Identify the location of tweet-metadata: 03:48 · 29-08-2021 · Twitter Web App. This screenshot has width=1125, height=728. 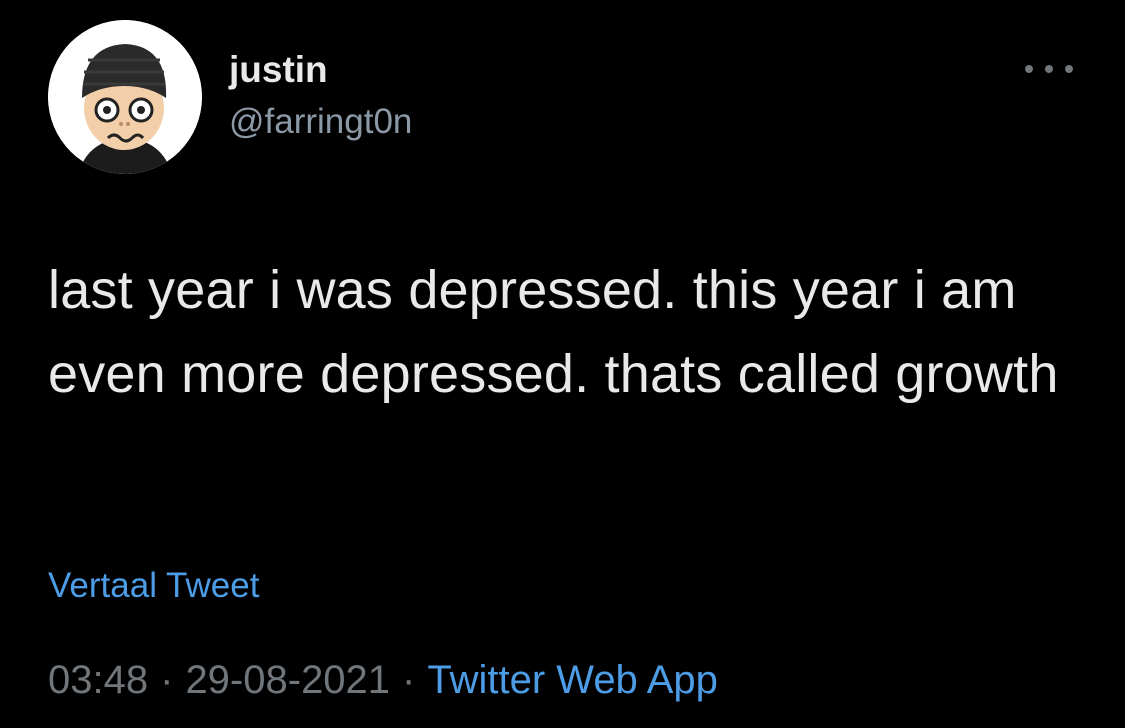
(383, 680).